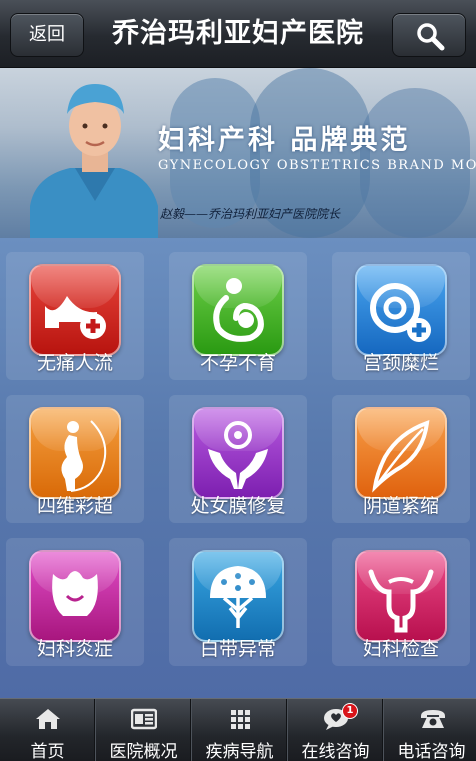  Describe the element at coordinates (239, 751) in the screenshot. I see `nav-label: 疾病导航` at that location.